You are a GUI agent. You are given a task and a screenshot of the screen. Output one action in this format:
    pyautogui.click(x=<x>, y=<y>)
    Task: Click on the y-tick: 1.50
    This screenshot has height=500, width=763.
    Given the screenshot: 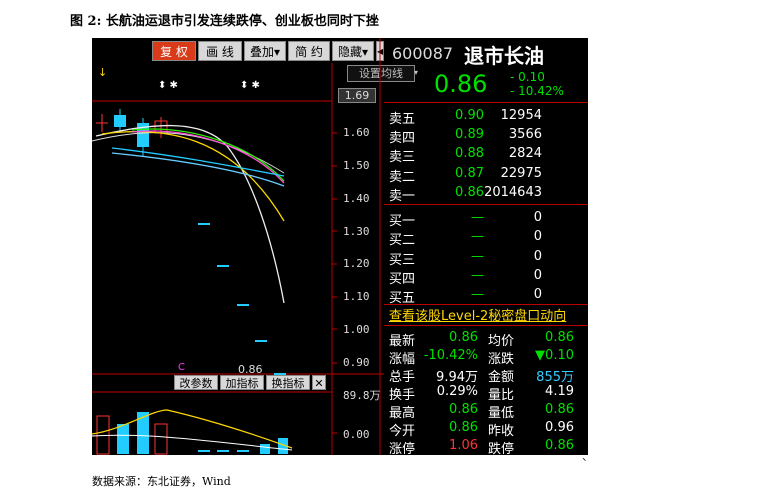 What is the action you would take?
    pyautogui.click(x=356, y=165)
    